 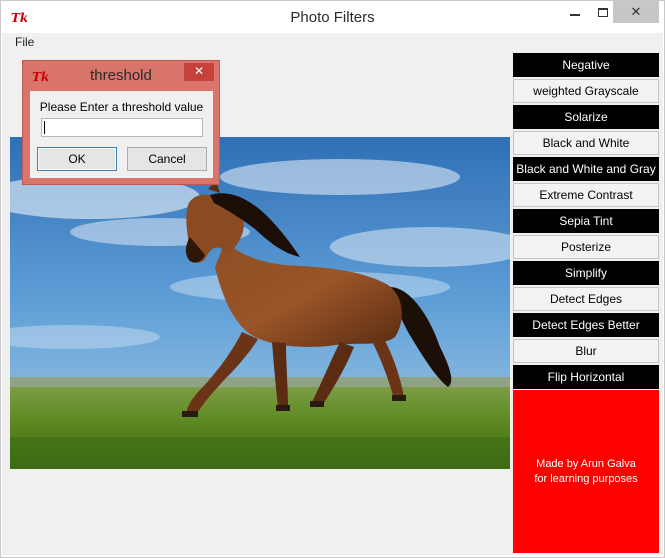 What do you see at coordinates (586, 377) in the screenshot?
I see `filter-button-flip-horizontal: Flip Horizontal` at bounding box center [586, 377].